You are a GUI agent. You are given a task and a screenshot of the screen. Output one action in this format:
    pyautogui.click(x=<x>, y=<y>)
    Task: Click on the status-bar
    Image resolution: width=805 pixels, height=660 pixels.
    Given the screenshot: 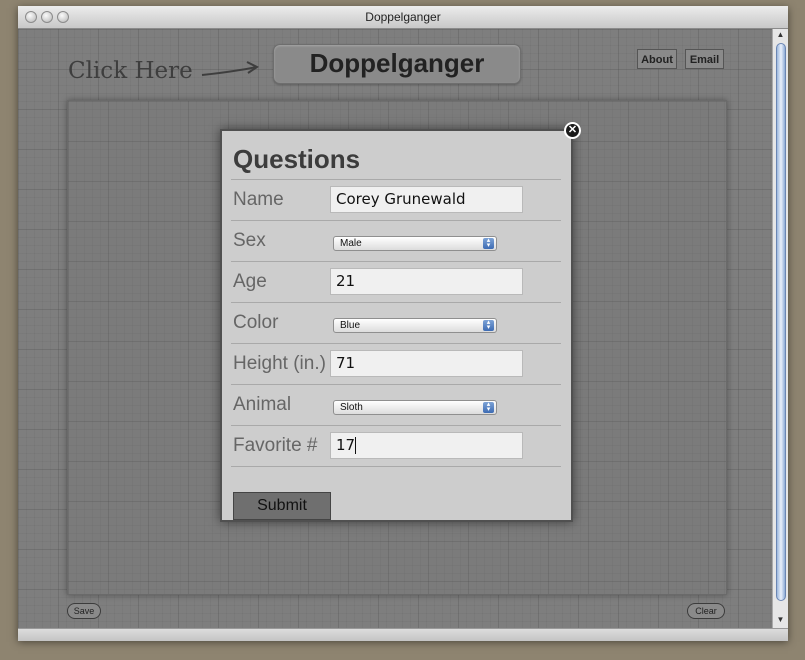 What is the action you would take?
    pyautogui.click(x=403, y=634)
    